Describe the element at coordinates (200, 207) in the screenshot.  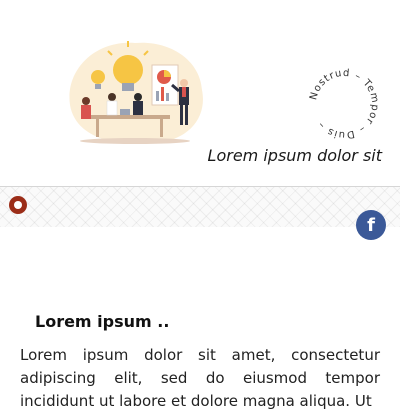
I see `pattern-band` at that location.